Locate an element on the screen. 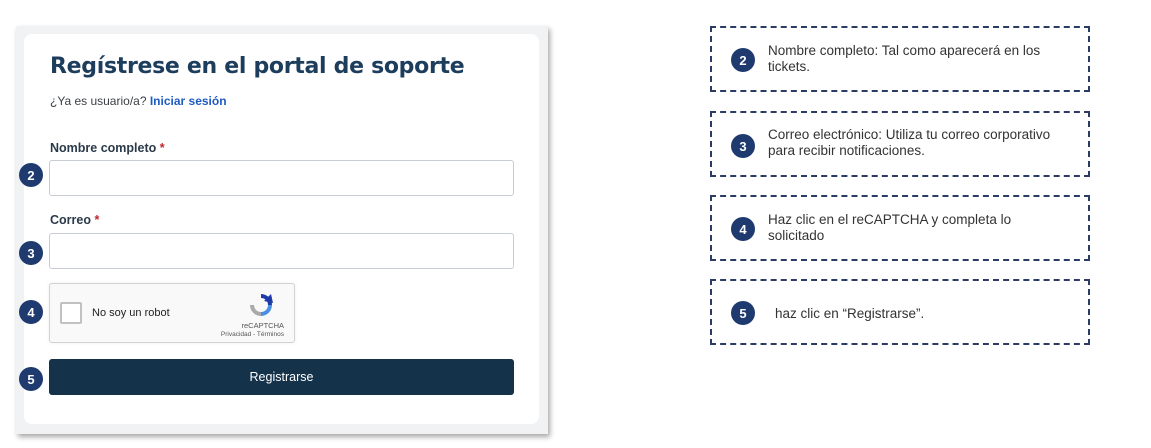 The image size is (1151, 448). email-label-text: Correo is located at coordinates (70, 220).